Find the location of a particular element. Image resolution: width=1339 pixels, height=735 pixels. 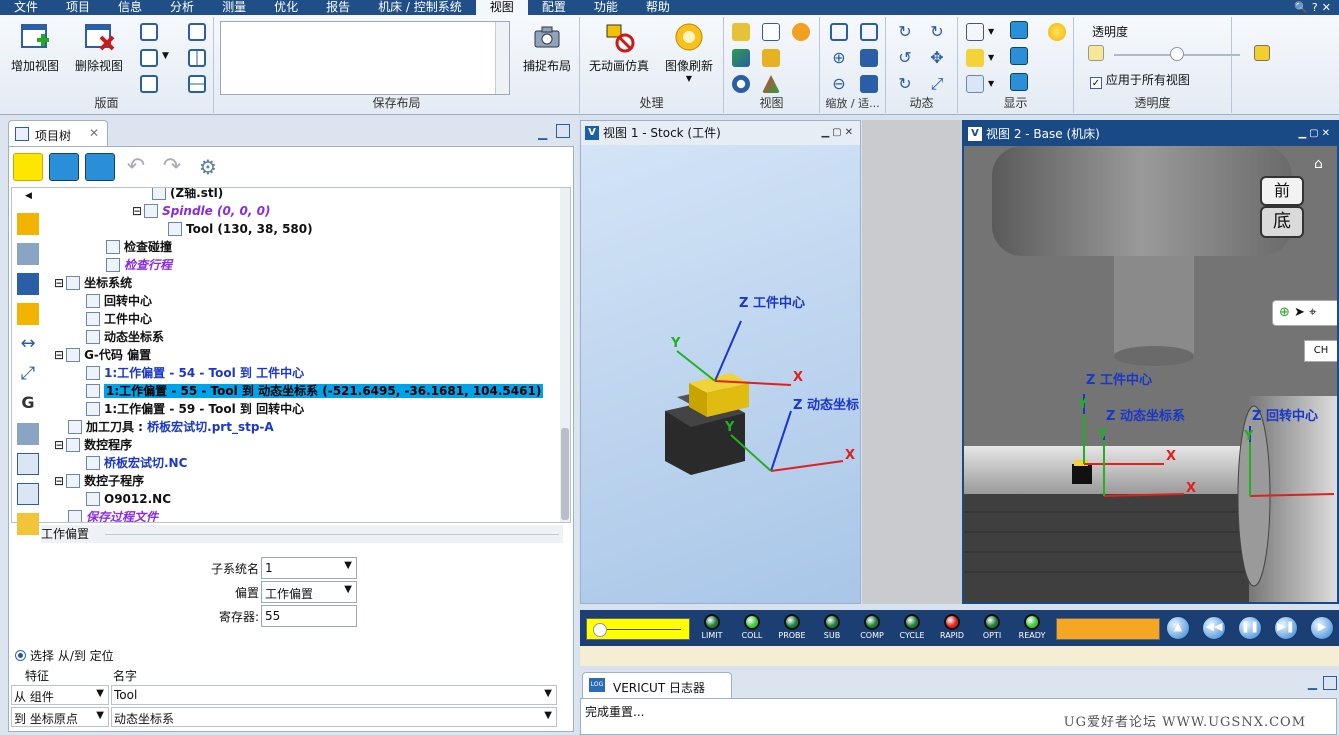

tree-scrollbar-thumb is located at coordinates (565, 474).